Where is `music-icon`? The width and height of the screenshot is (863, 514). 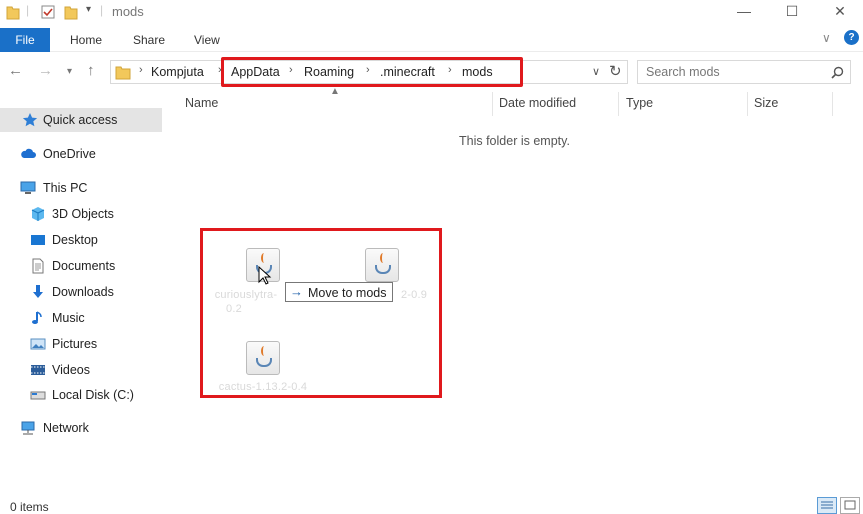 music-icon is located at coordinates (37, 317).